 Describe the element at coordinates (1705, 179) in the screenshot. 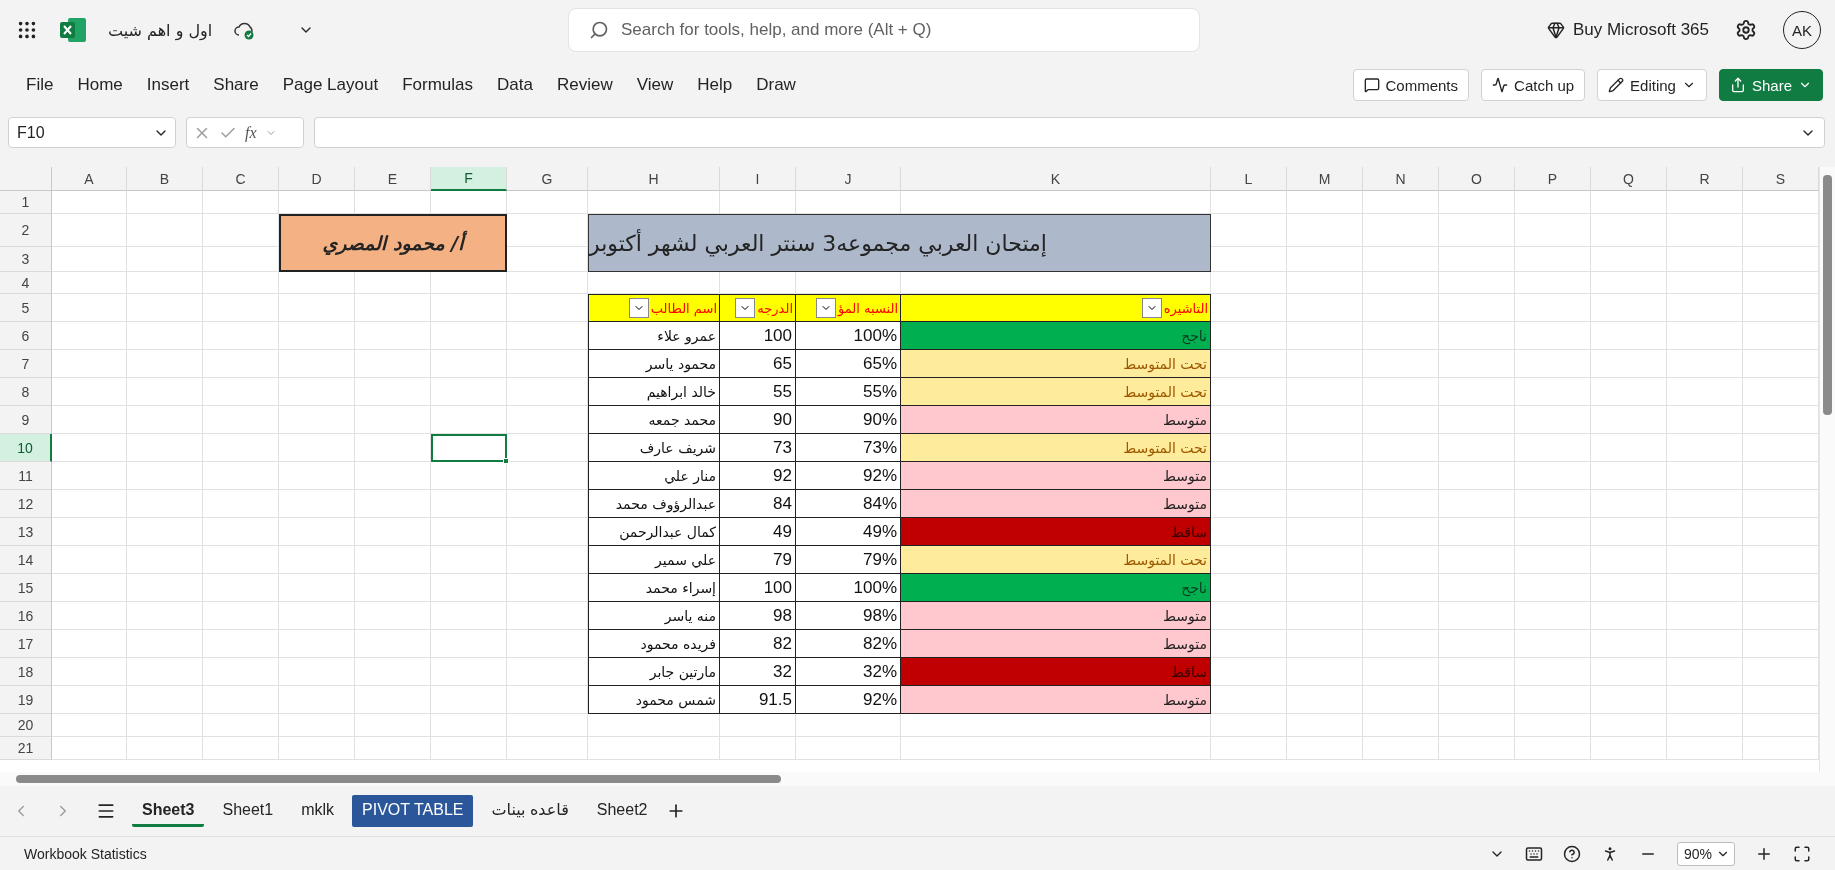

I see `column-letter: R` at that location.